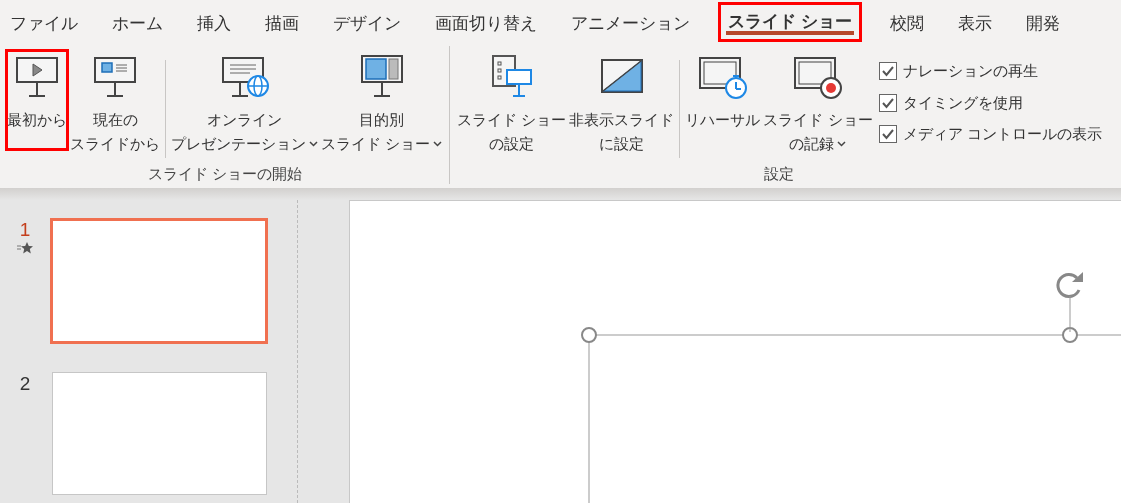 The width and height of the screenshot is (1121, 503). What do you see at coordinates (115, 77) in the screenshot?
I see `projector-slide-icon` at bounding box center [115, 77].